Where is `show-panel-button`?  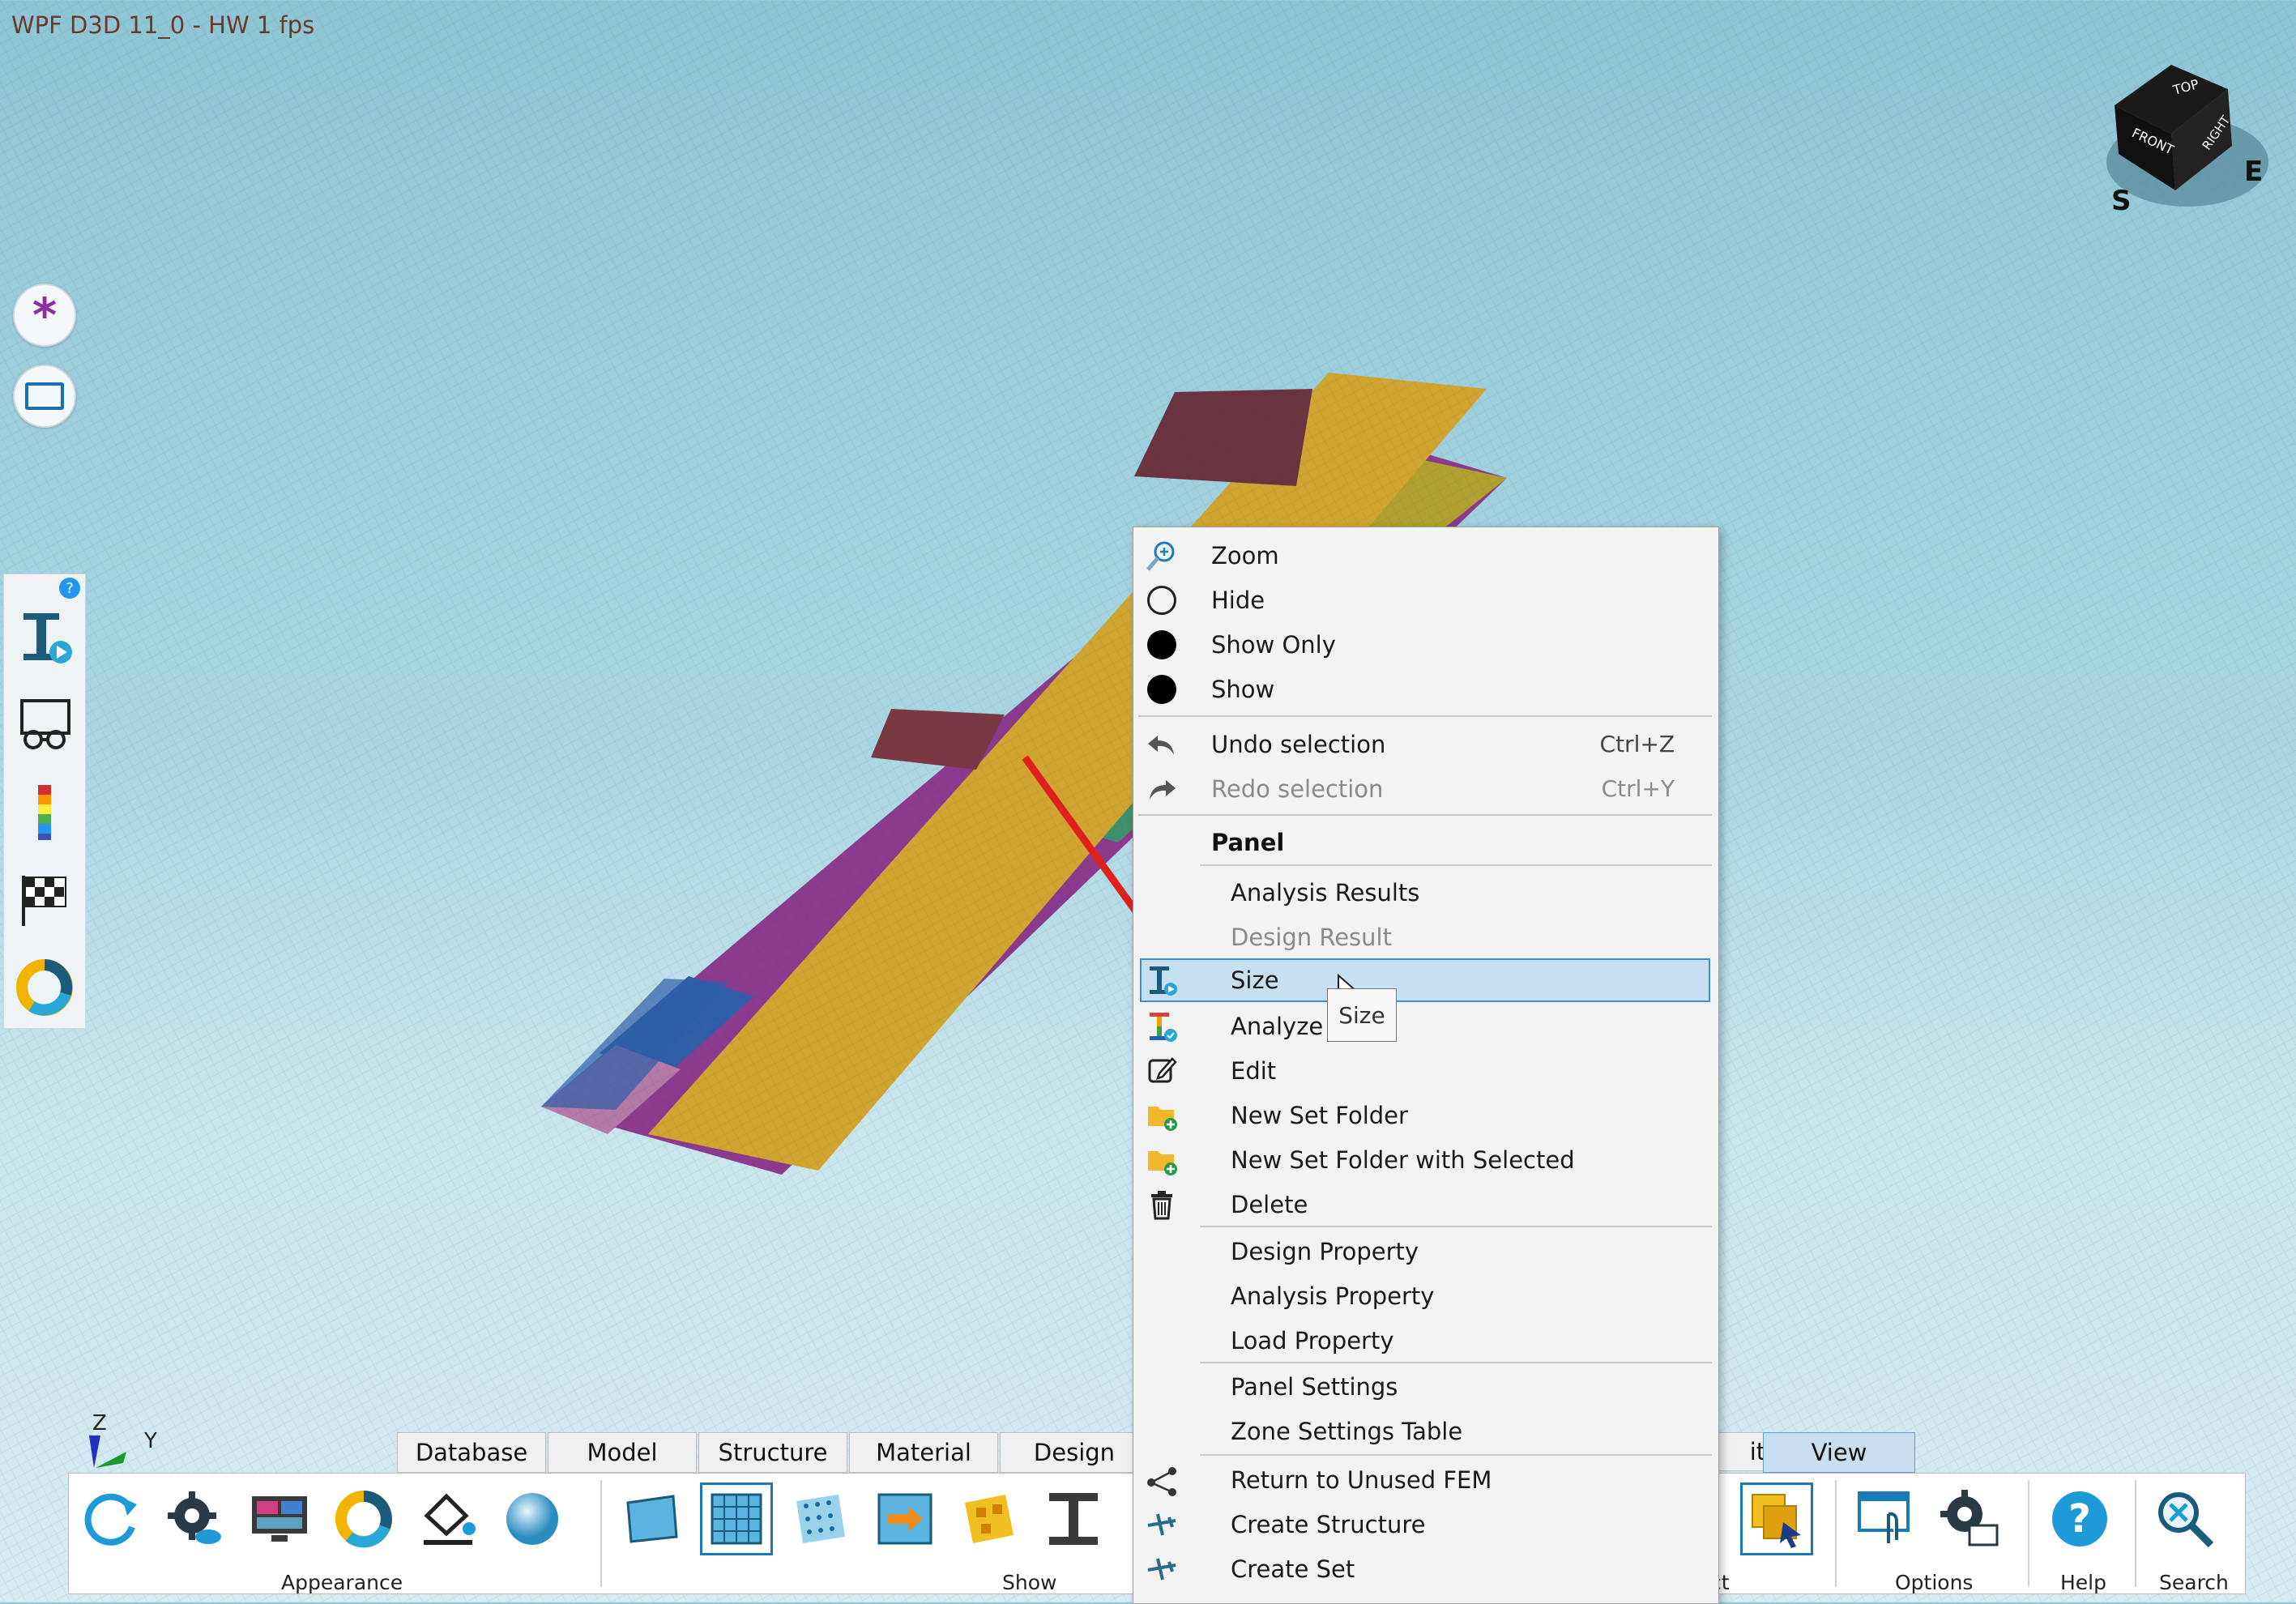
show-panel-button is located at coordinates (652, 1519).